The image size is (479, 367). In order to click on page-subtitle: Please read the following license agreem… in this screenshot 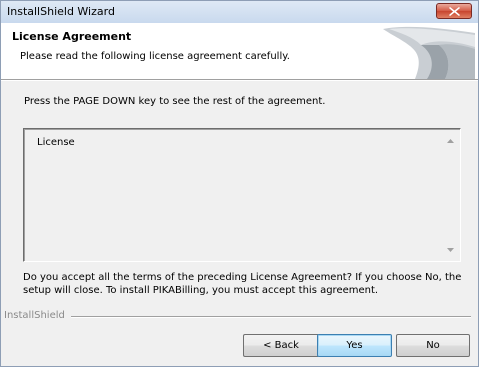, I will do `click(155, 56)`.